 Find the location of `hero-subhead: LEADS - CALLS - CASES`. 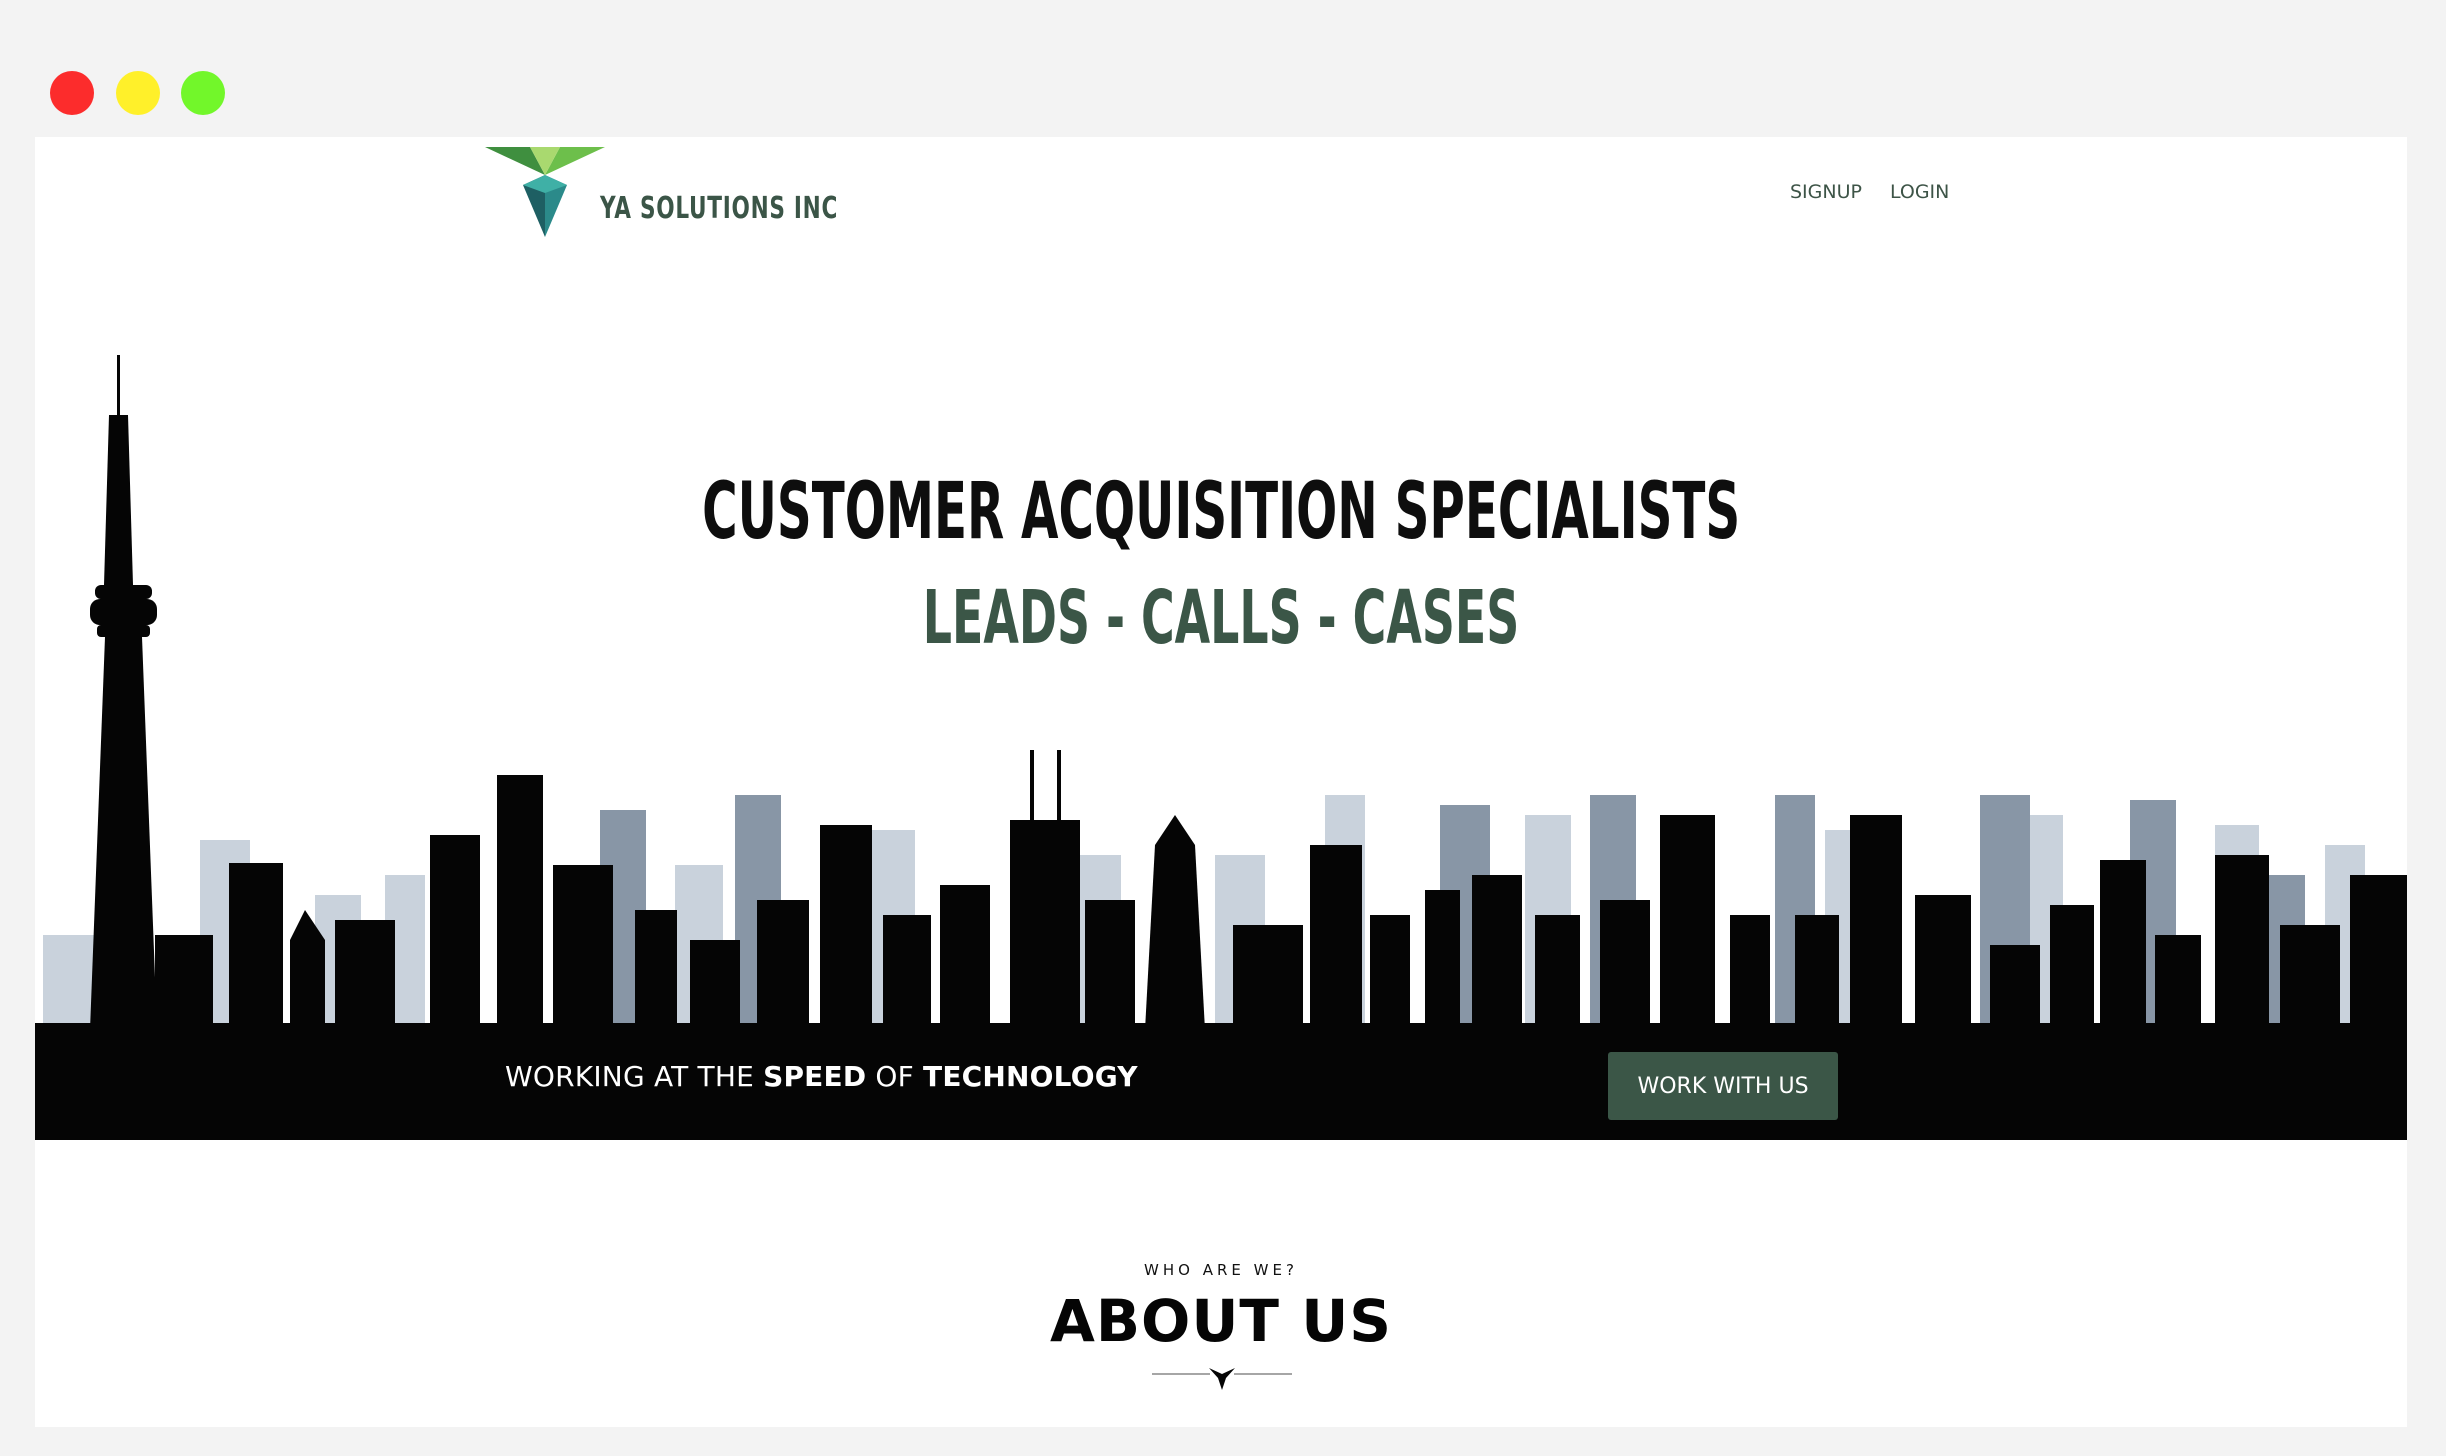

hero-subhead: LEADS - CALLS - CASES is located at coordinates (1221, 618).